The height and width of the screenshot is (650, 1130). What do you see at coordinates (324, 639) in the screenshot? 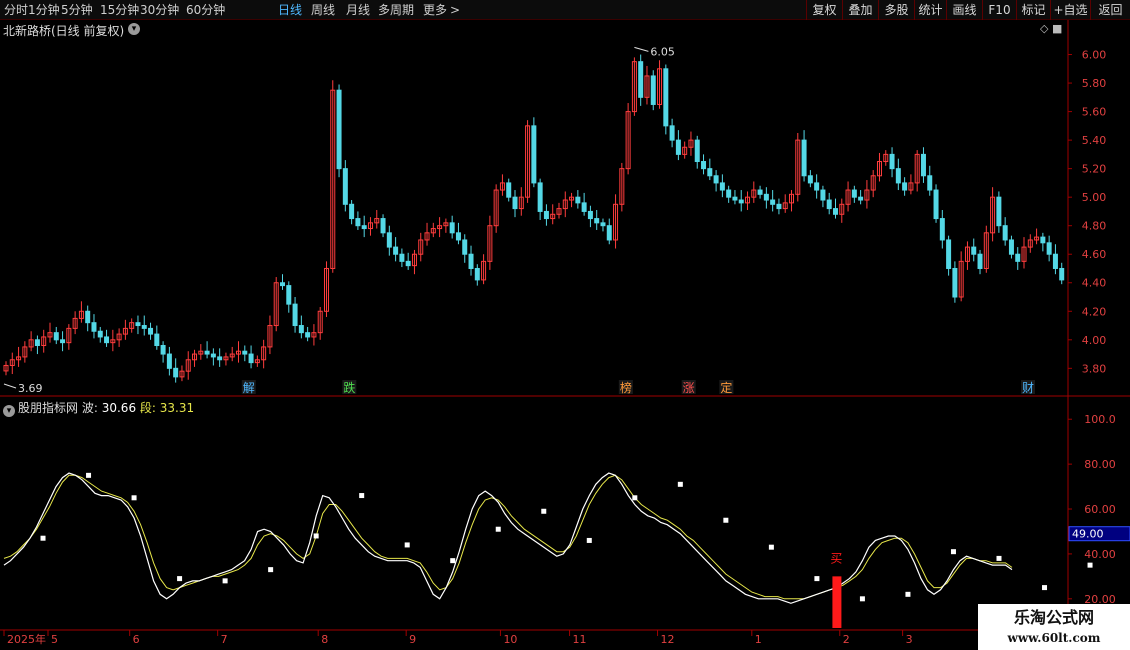
I see `time-label: 8` at bounding box center [324, 639].